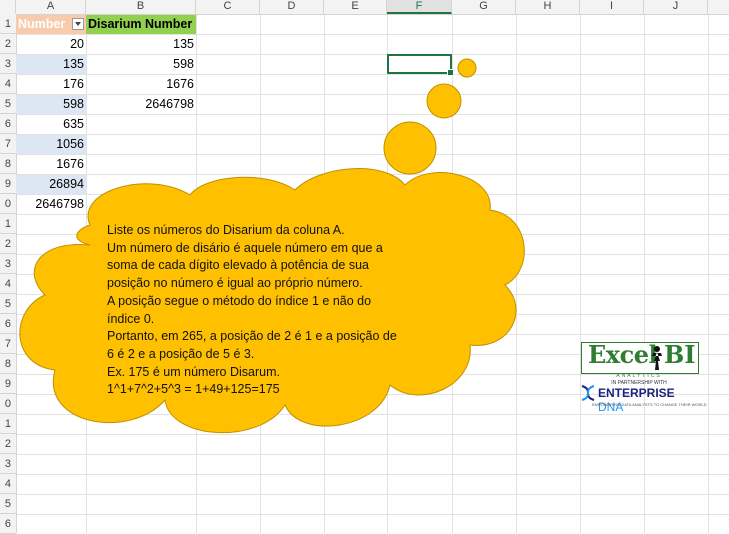 This screenshot has width=729, height=534. What do you see at coordinates (8, 7) in the screenshot?
I see `select-all-corner` at bounding box center [8, 7].